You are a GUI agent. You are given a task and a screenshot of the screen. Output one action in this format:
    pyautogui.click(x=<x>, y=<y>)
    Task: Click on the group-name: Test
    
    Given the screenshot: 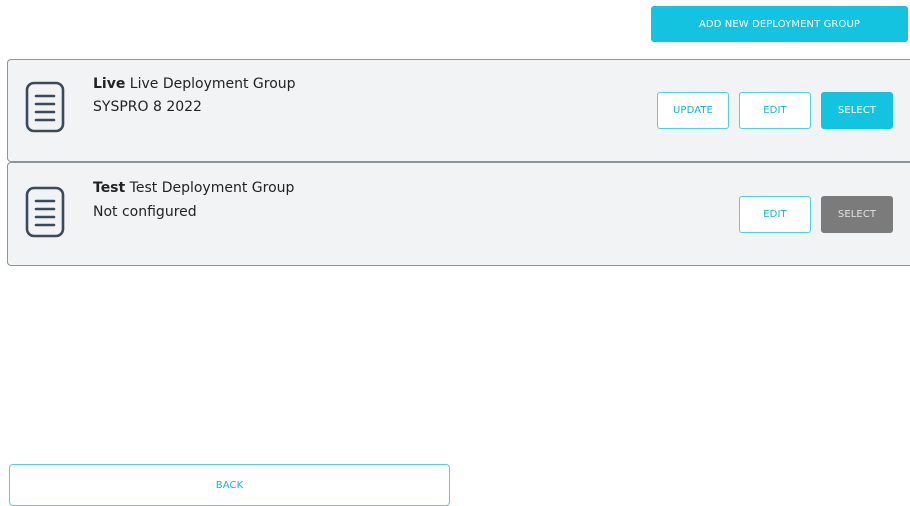 What is the action you would take?
    pyautogui.click(x=109, y=188)
    